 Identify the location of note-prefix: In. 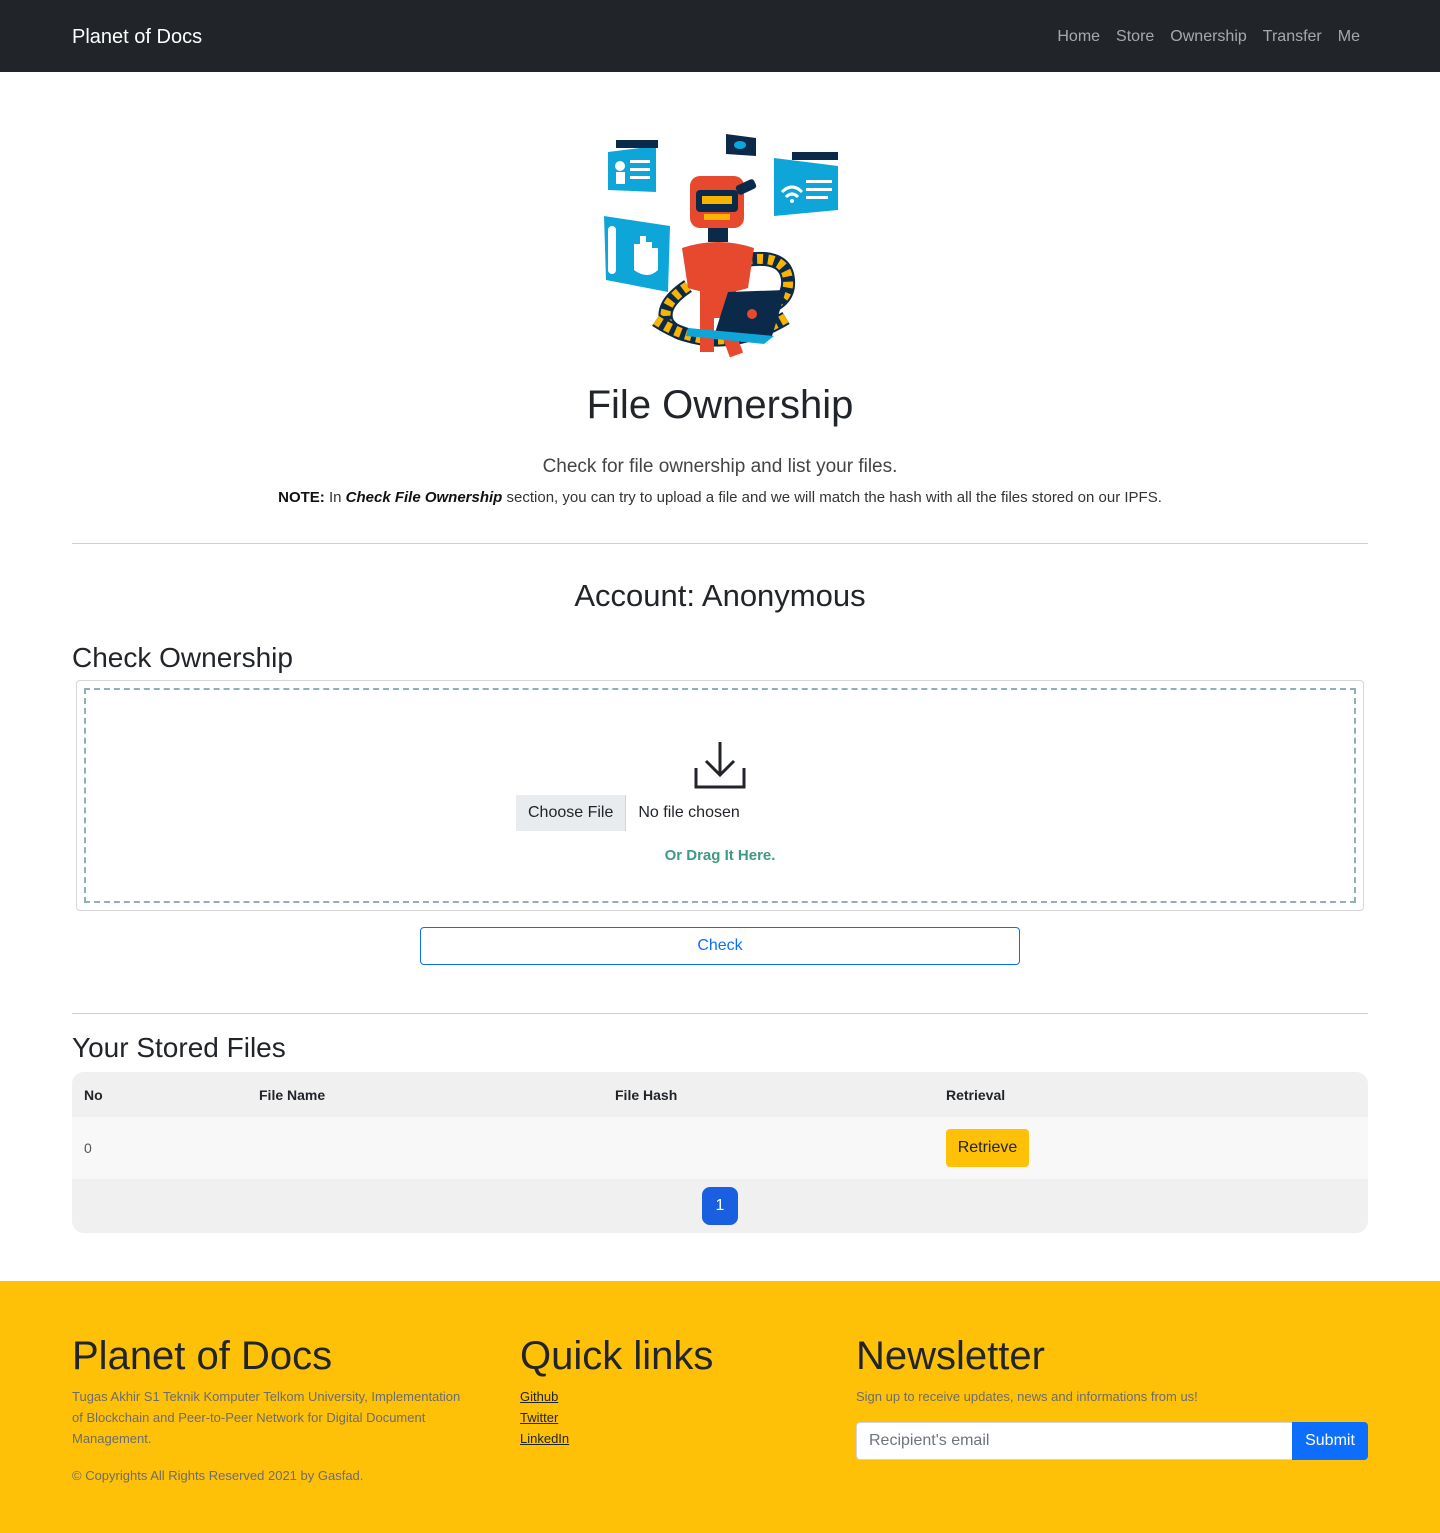
(335, 497).